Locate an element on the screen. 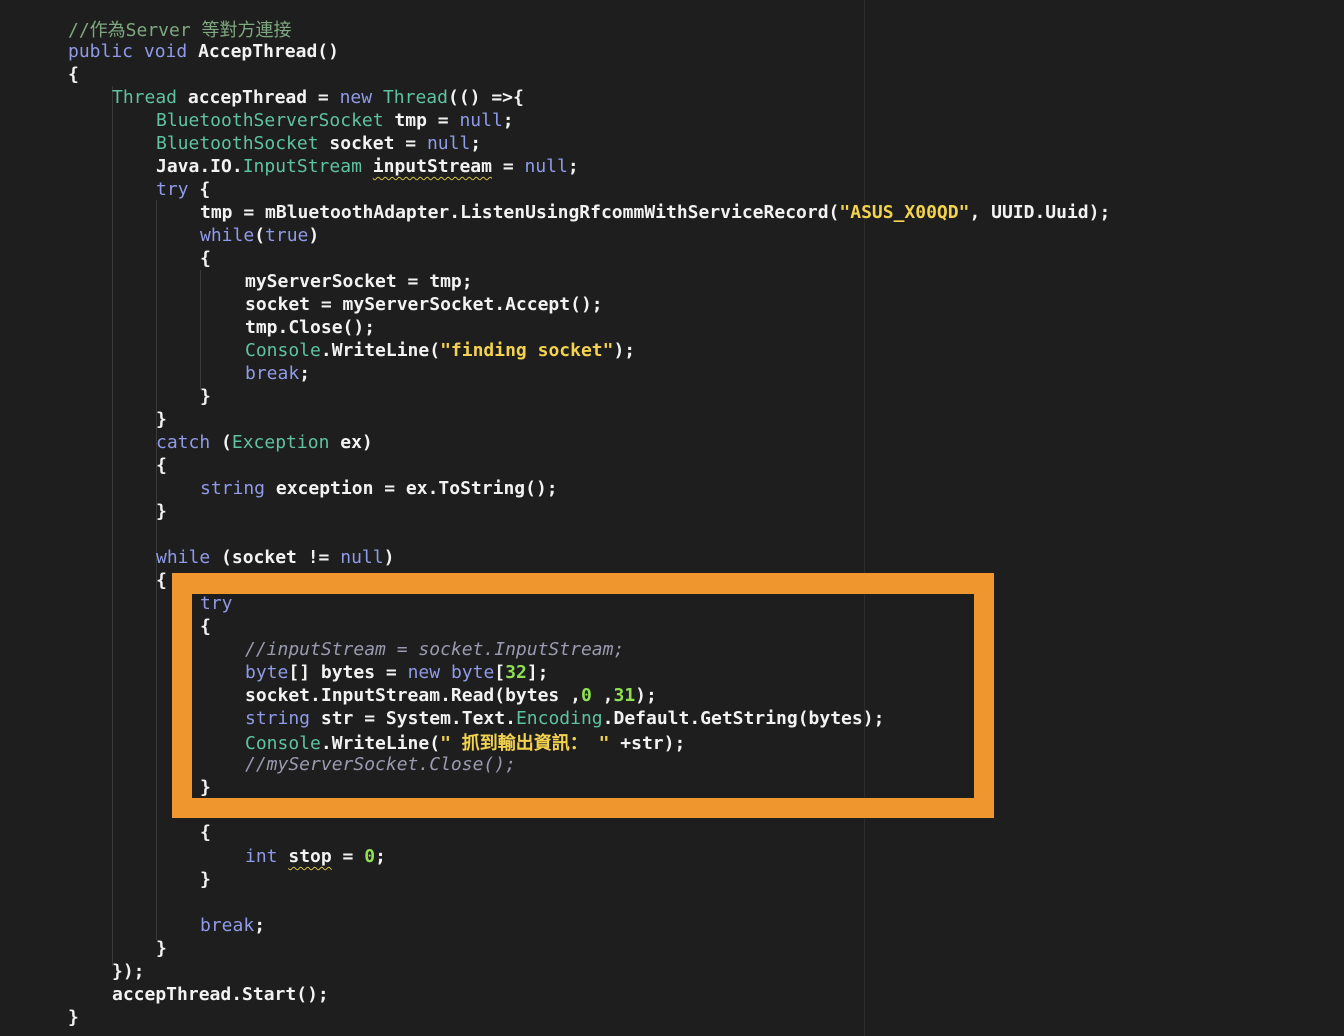 The height and width of the screenshot is (1036, 1344). code-token: public is located at coordinates (101, 51).